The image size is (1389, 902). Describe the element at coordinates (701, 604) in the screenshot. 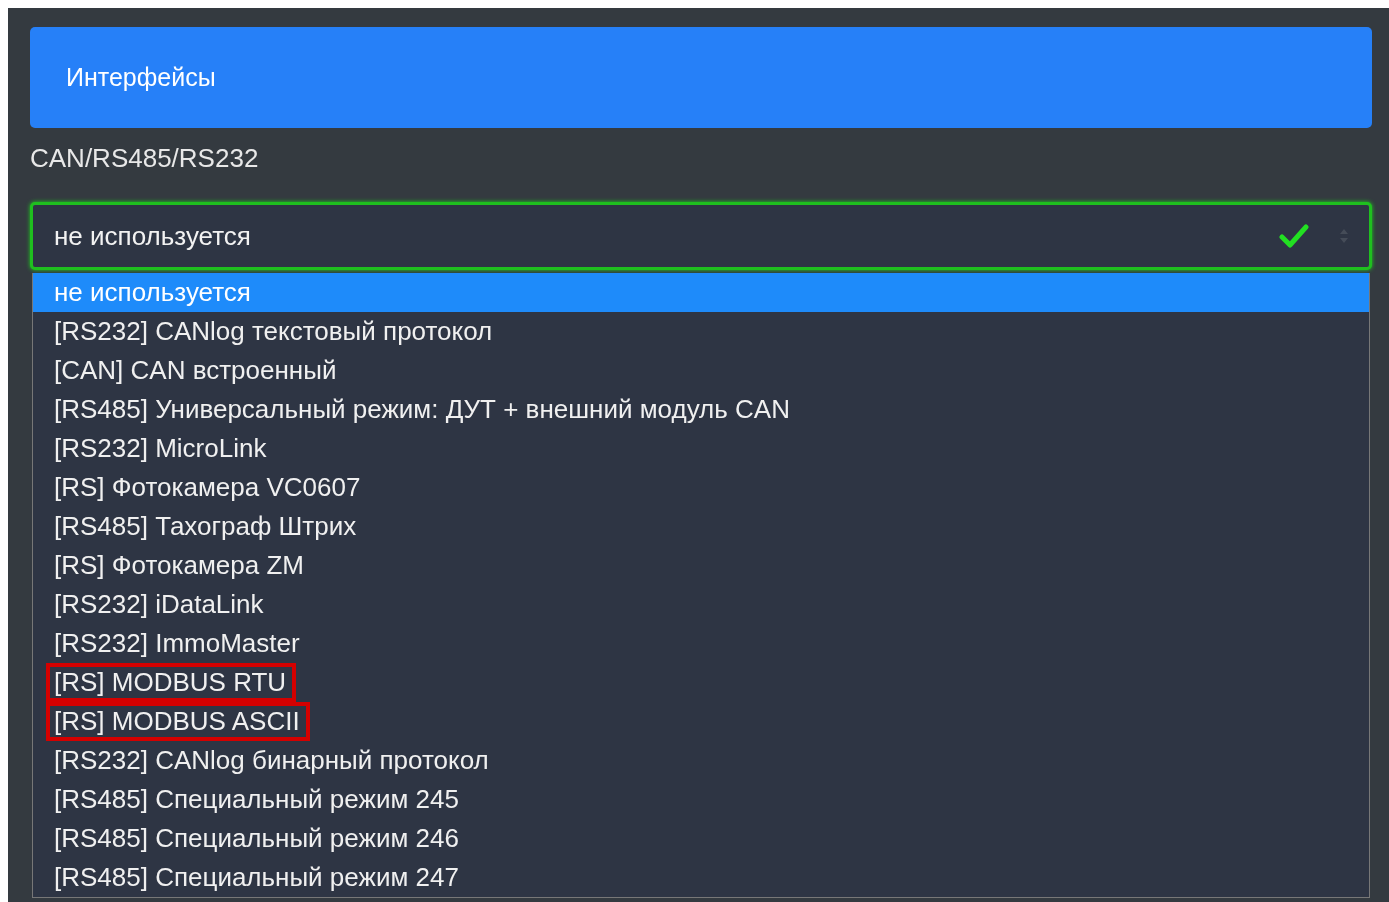

I see `option-row: [RS232] iDataLink` at that location.